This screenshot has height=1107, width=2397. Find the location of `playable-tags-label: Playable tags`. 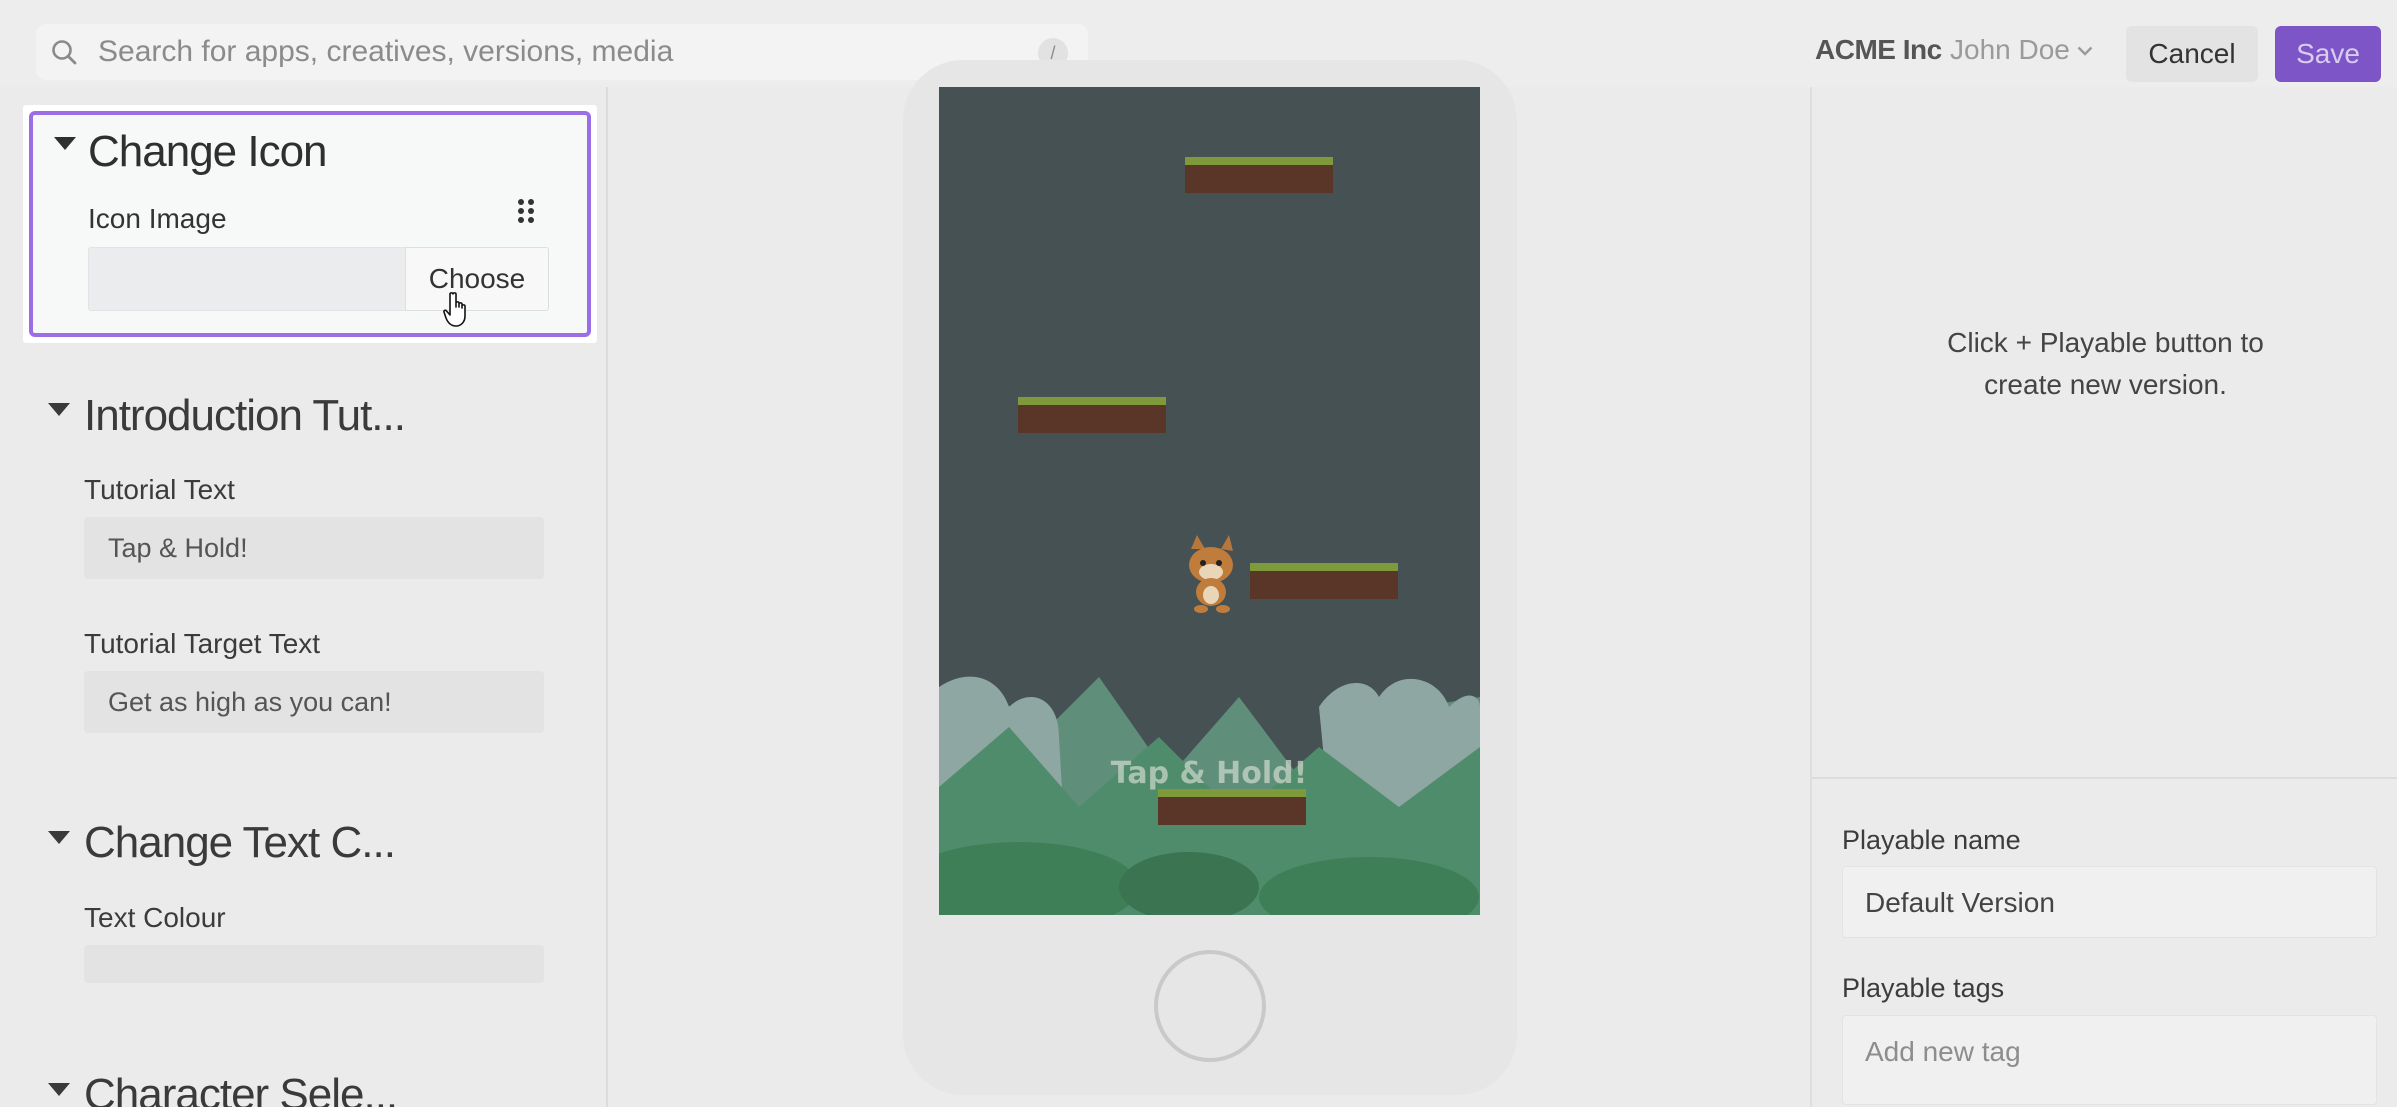

playable-tags-label: Playable tags is located at coordinates (1923, 988).